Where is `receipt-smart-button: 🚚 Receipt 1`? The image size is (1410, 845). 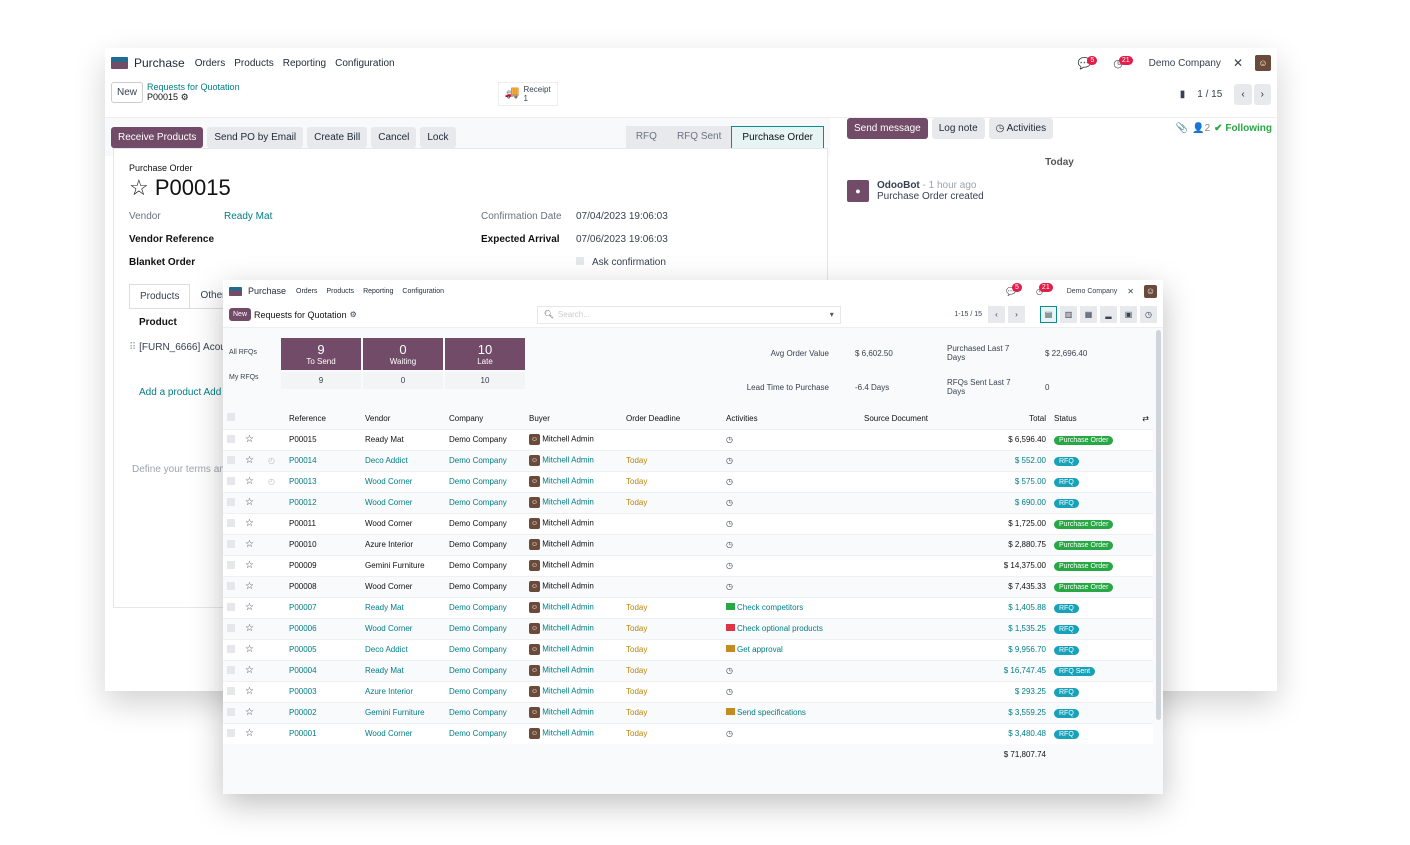 receipt-smart-button: 🚚 Receipt 1 is located at coordinates (527, 94).